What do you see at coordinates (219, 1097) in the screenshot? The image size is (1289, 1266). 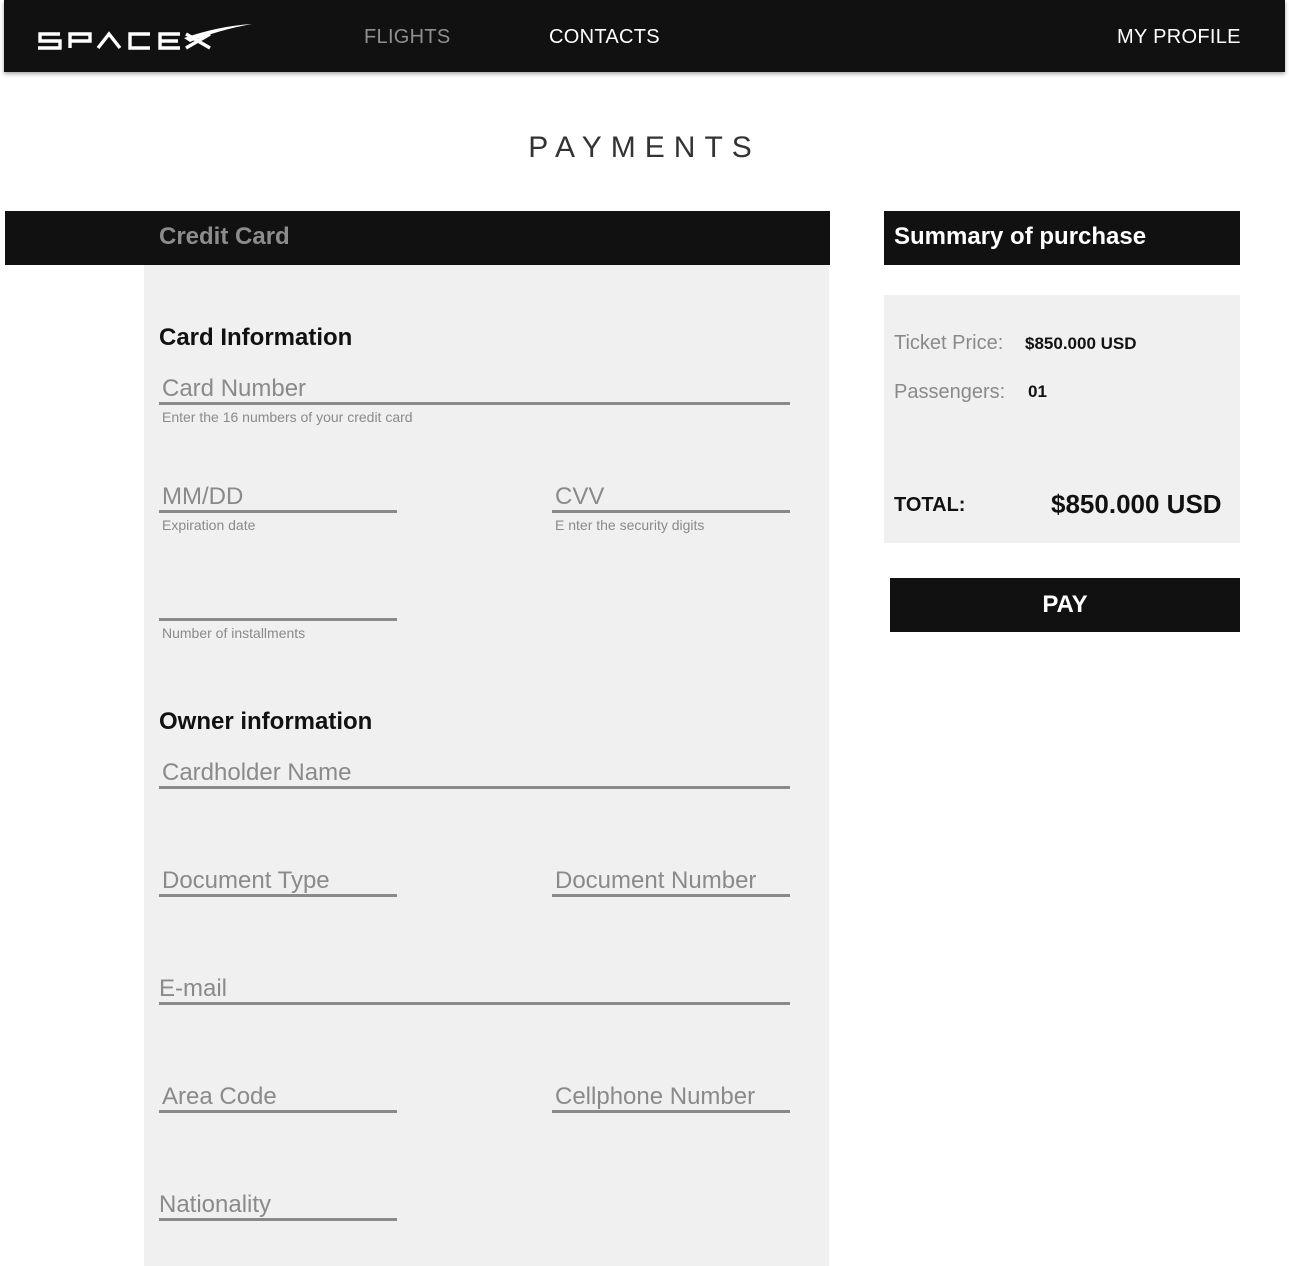 I see `area-code-input: Area Code` at bounding box center [219, 1097].